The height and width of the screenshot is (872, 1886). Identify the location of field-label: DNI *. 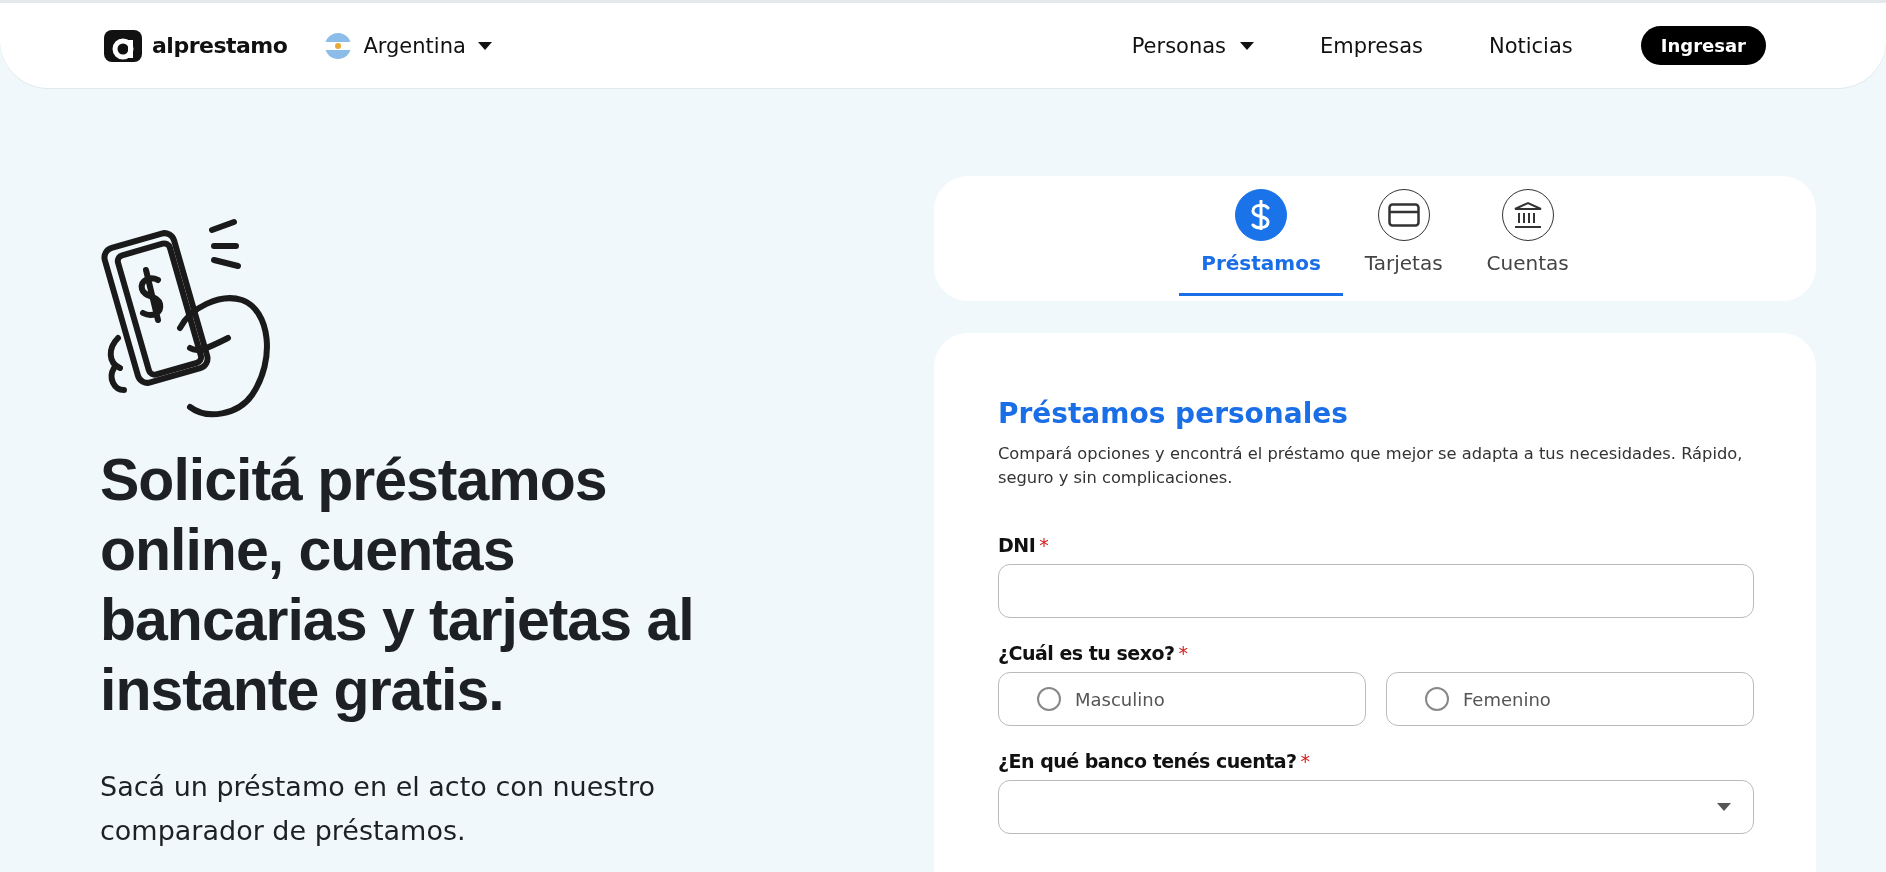
(1024, 545).